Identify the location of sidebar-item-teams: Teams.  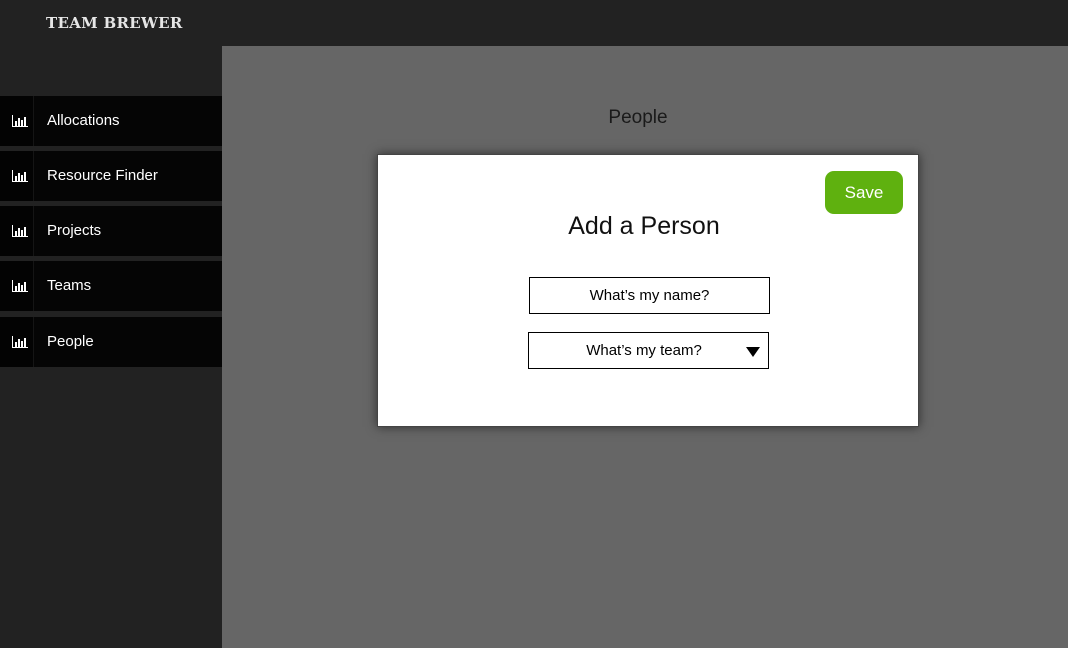
(111, 286).